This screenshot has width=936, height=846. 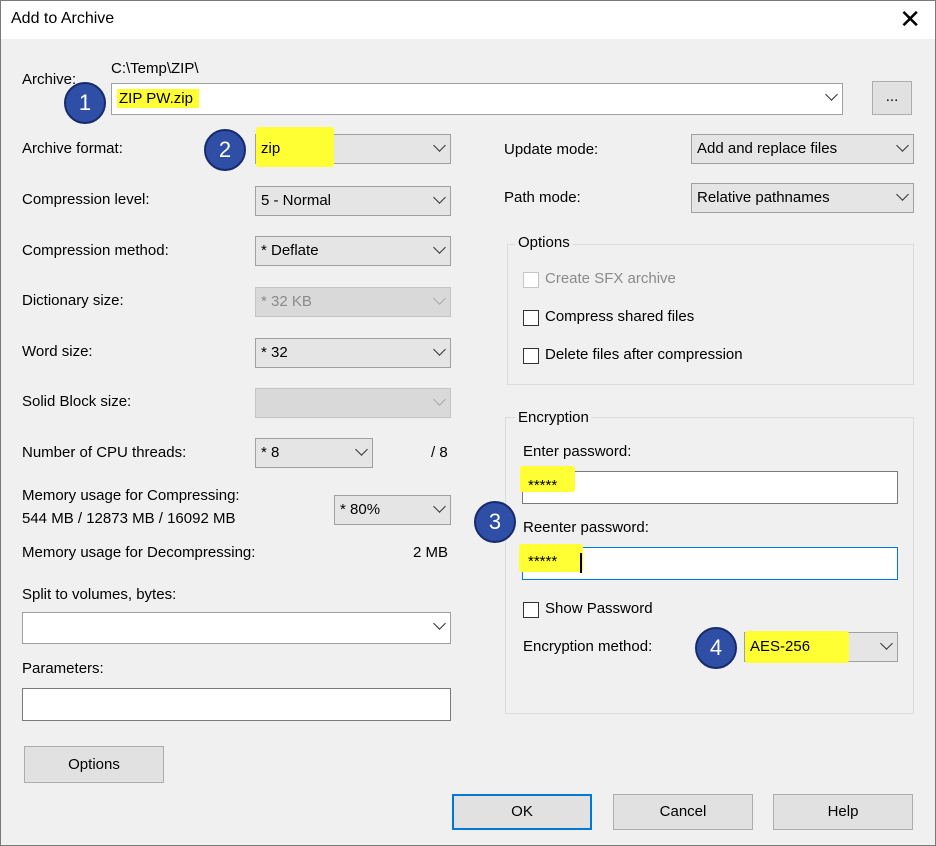 I want to click on word-size-value: * 32, so click(x=274, y=352).